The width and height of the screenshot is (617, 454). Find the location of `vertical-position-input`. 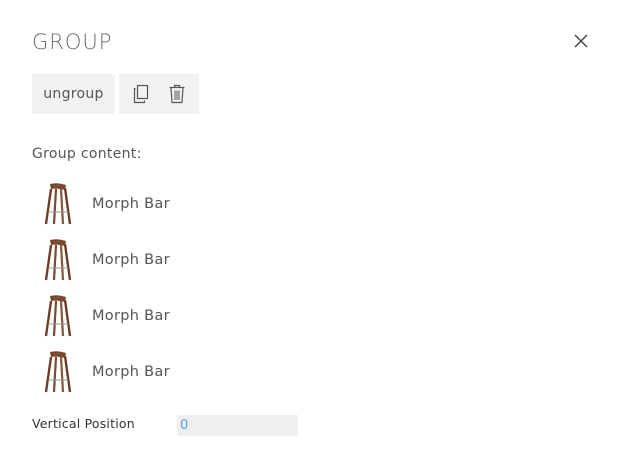

vertical-position-input is located at coordinates (237, 425).